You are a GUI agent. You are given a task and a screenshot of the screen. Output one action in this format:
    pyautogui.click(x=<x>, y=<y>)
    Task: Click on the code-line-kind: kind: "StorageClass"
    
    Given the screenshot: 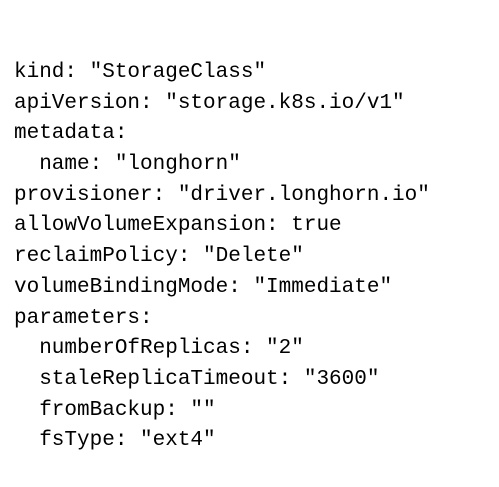 What is the action you would take?
    pyautogui.click(x=140, y=72)
    